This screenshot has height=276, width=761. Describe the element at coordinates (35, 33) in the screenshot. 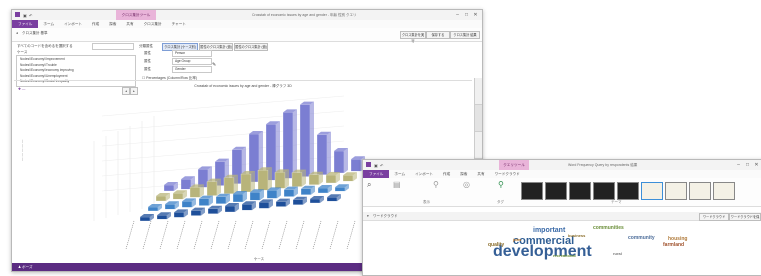

I see `query-label: クロス集計 基準` at that location.